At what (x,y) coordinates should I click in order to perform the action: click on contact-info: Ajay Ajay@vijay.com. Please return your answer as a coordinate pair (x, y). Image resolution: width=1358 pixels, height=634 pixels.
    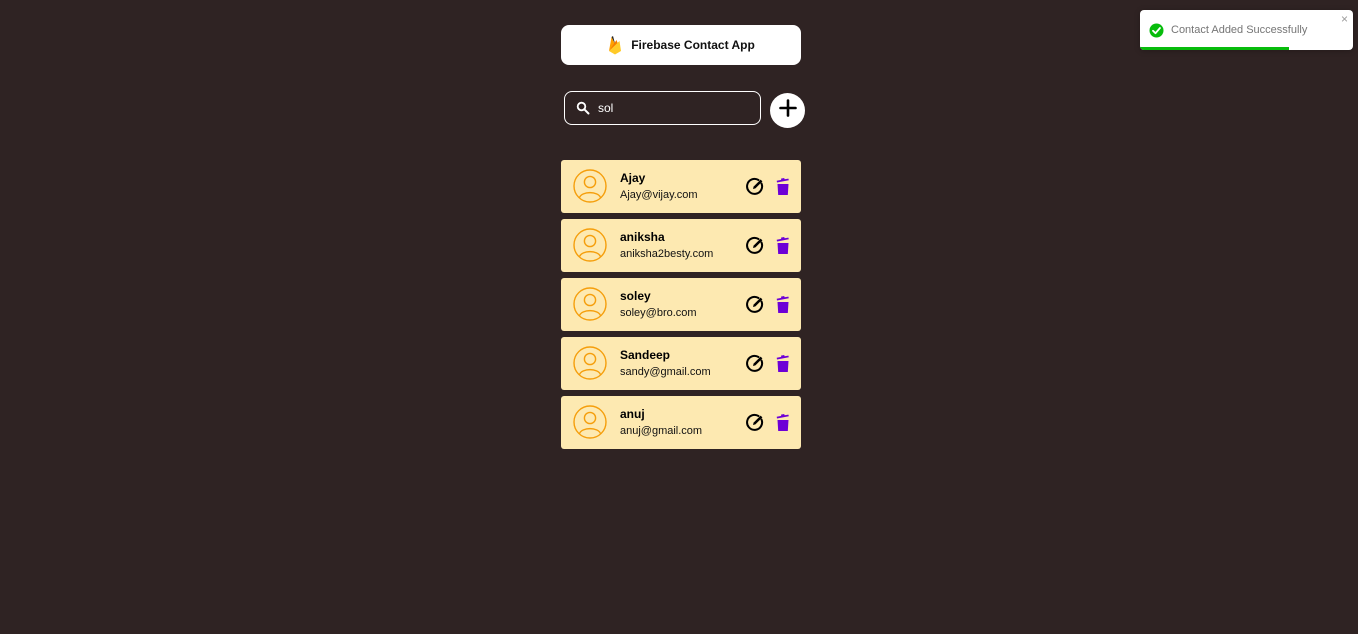
    Looking at the image, I should click on (659, 187).